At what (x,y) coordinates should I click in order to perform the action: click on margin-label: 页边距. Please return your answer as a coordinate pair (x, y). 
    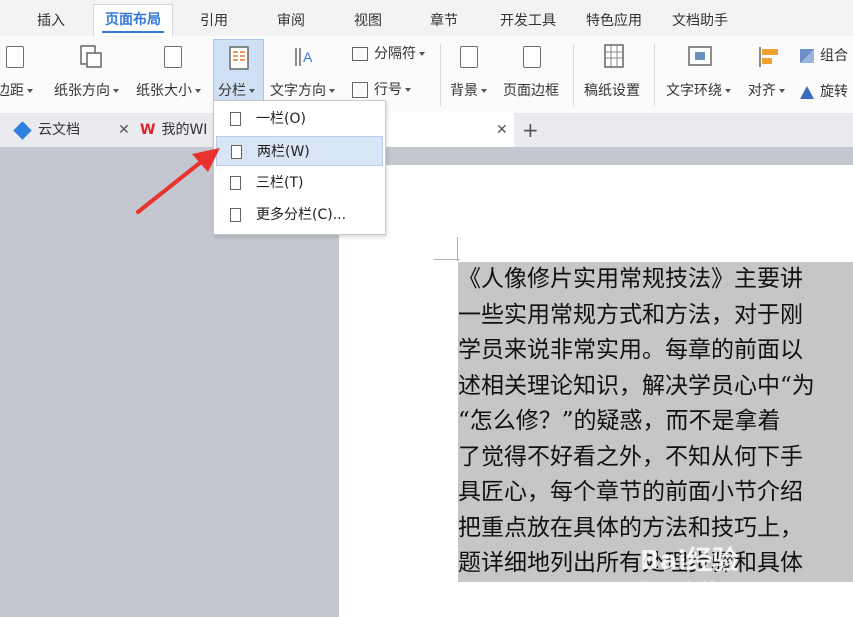
    Looking at the image, I should click on (12, 91).